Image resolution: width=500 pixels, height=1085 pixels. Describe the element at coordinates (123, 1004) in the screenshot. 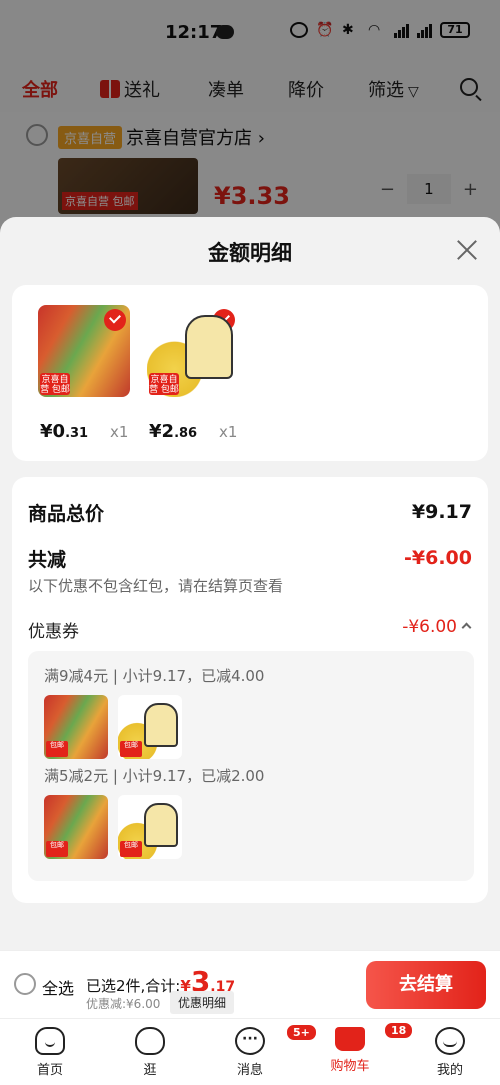

I see `discount-summary: 优惠减:¥6.00` at that location.